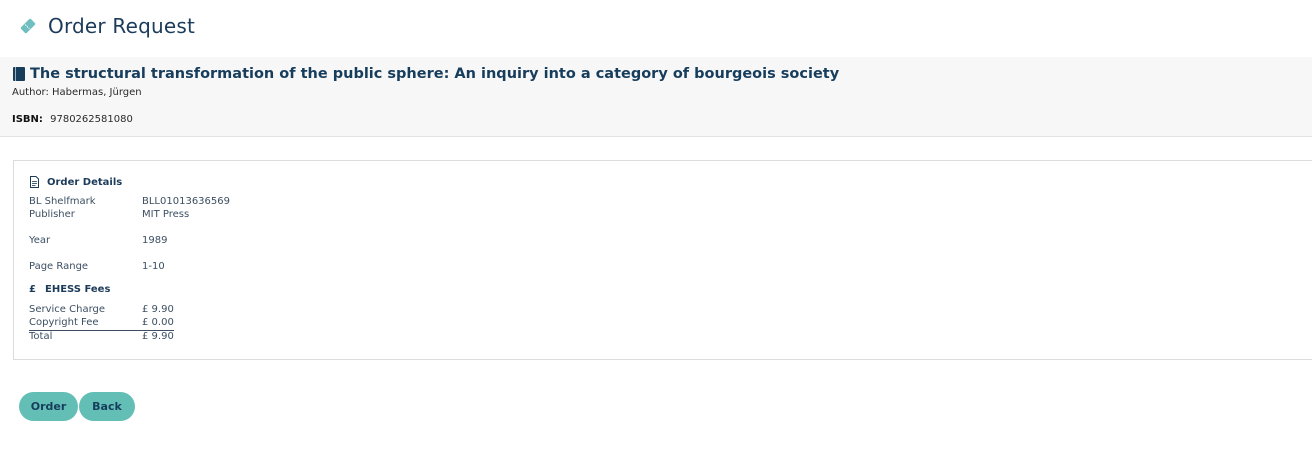 This screenshot has height=472, width=1312. What do you see at coordinates (78, 289) in the screenshot?
I see `fees-title: EHESS Fees` at bounding box center [78, 289].